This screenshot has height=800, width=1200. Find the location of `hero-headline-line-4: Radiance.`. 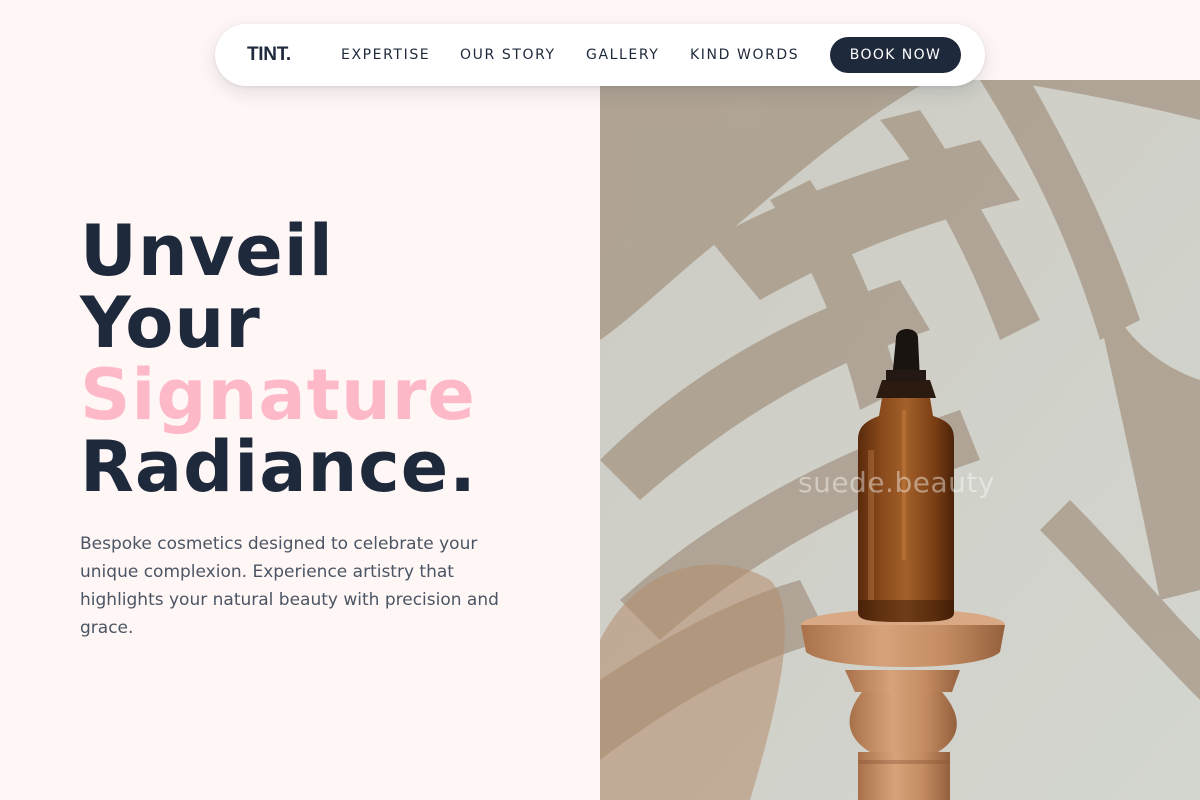

hero-headline-line-4: Radiance. is located at coordinates (278, 467).